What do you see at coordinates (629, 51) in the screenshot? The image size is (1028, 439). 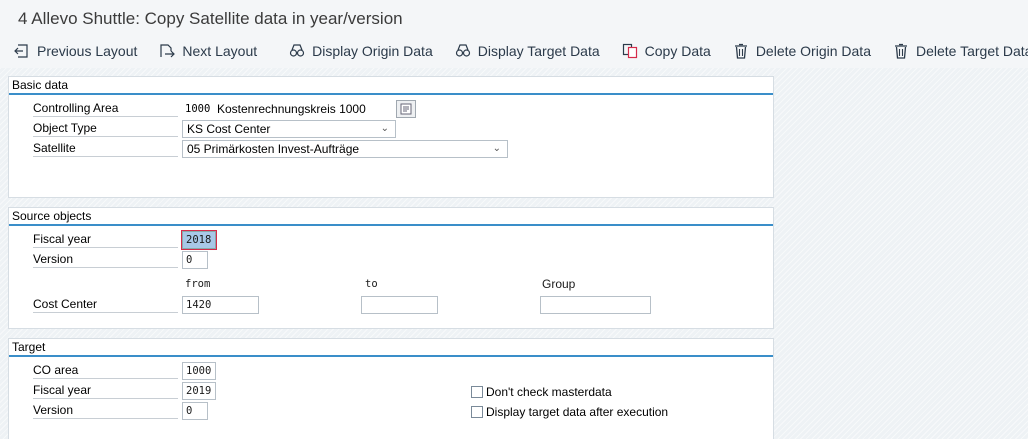 I see `copy-icon` at bounding box center [629, 51].